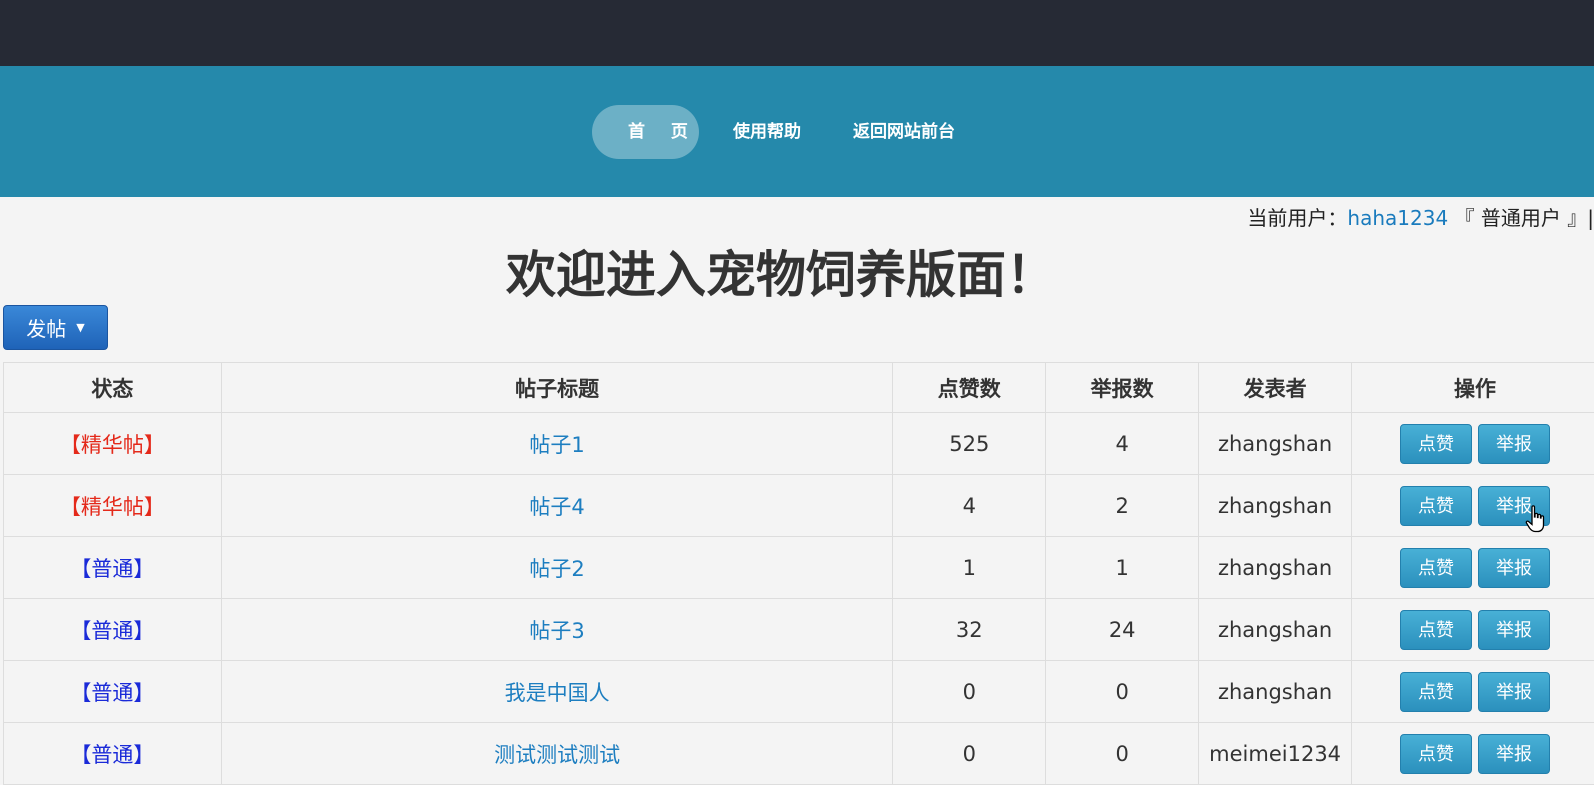  I want to click on post-likes: 1, so click(969, 567).